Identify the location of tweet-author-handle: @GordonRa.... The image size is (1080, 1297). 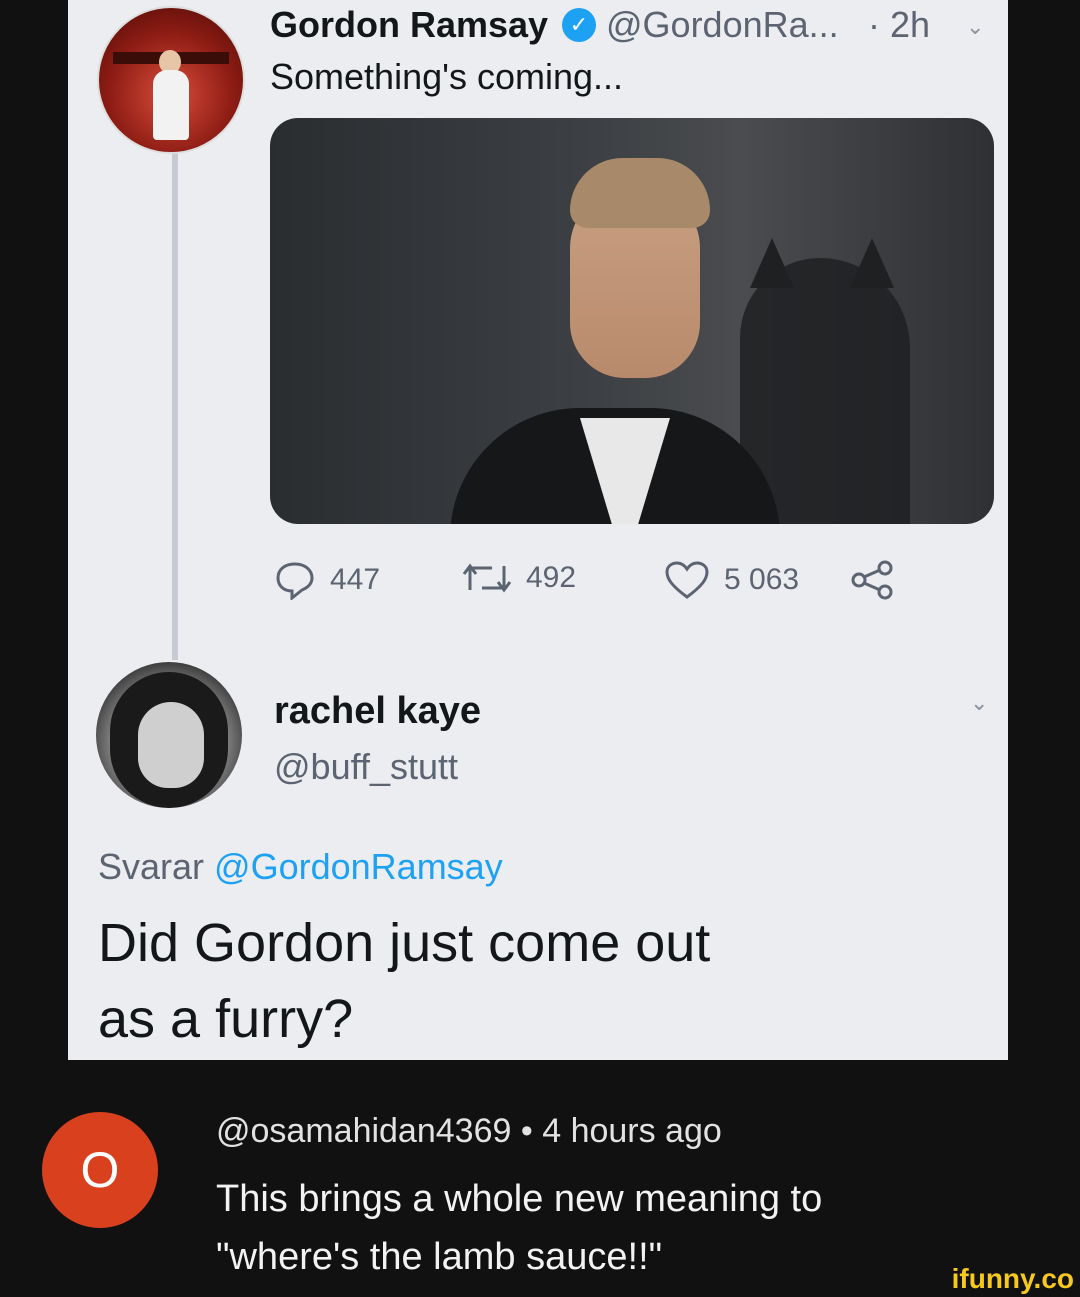
(722, 25).